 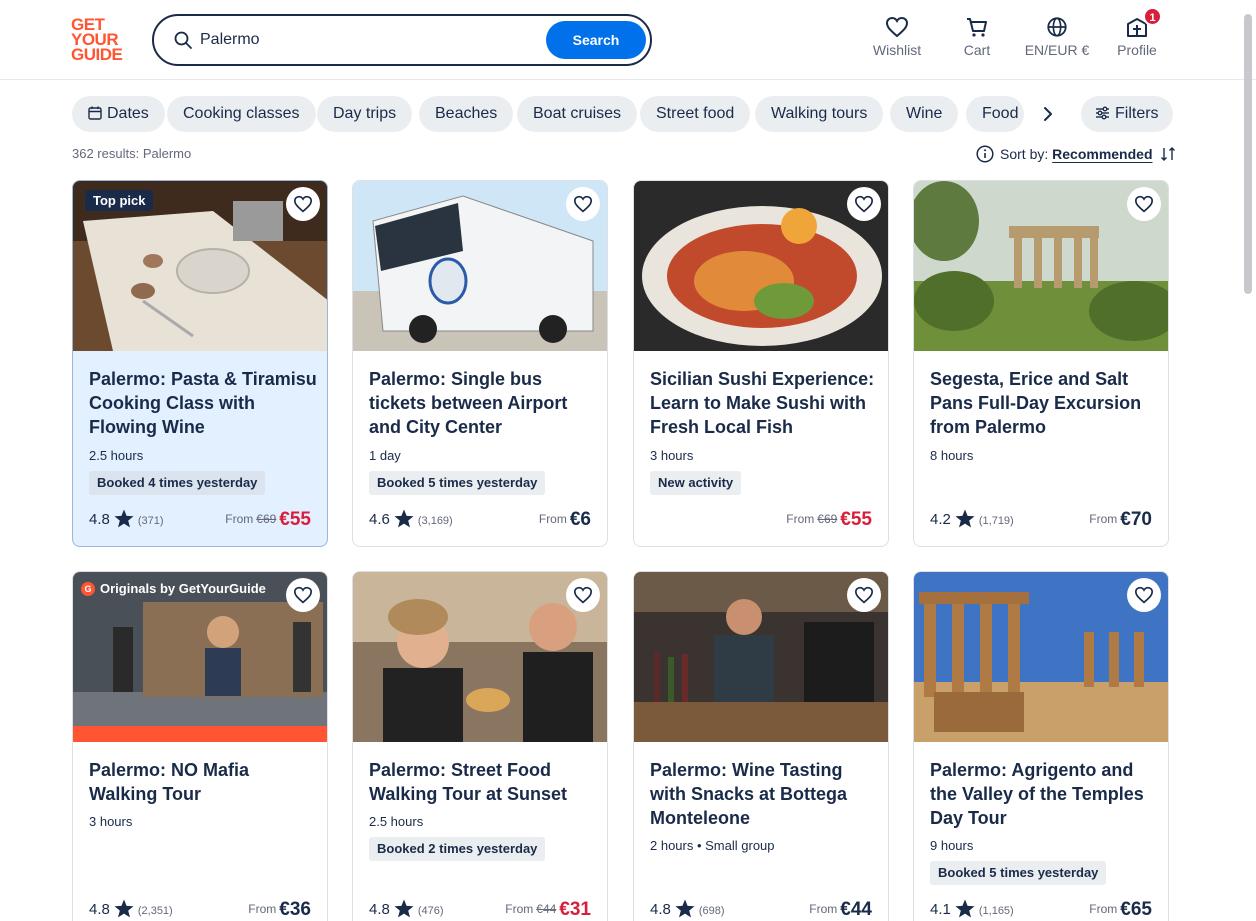 What do you see at coordinates (1057, 50) in the screenshot?
I see `nav-language-label: EN/EUR €` at bounding box center [1057, 50].